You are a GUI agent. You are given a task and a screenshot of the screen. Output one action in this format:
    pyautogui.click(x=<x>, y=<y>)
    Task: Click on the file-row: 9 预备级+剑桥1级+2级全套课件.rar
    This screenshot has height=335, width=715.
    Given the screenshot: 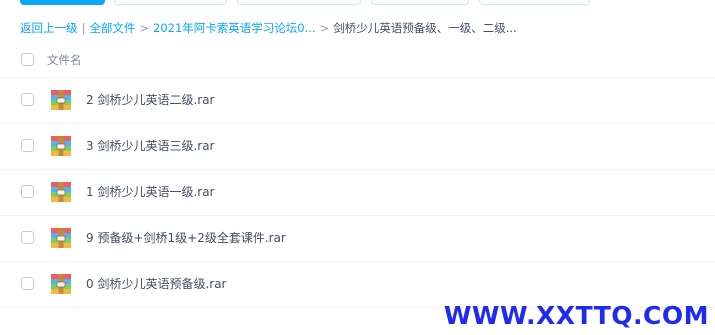 What is the action you would take?
    pyautogui.click(x=357, y=239)
    